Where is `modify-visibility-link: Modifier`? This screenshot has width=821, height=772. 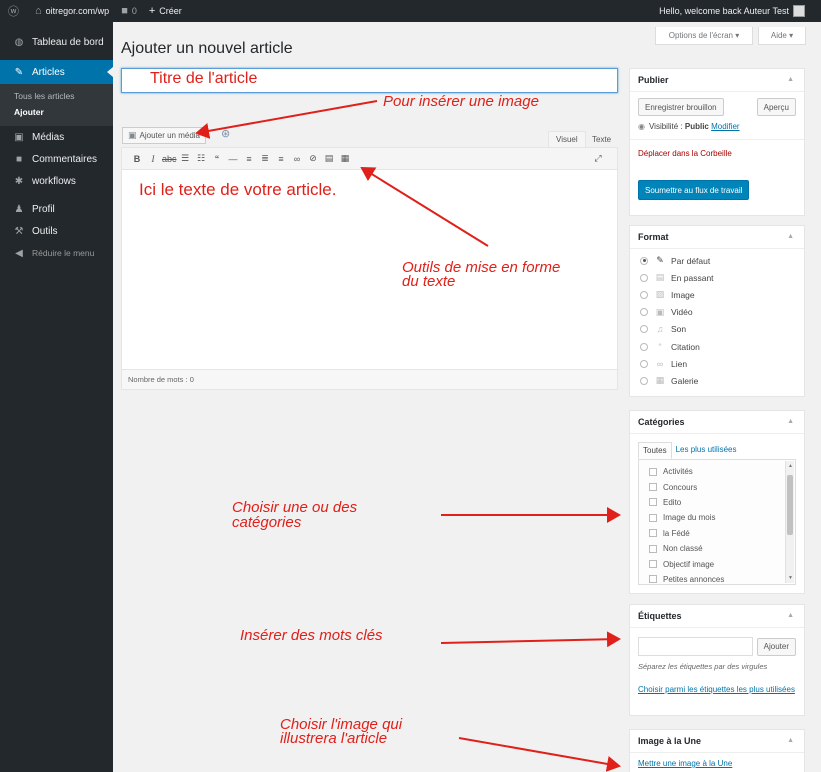
modify-visibility-link: Modifier is located at coordinates (725, 126).